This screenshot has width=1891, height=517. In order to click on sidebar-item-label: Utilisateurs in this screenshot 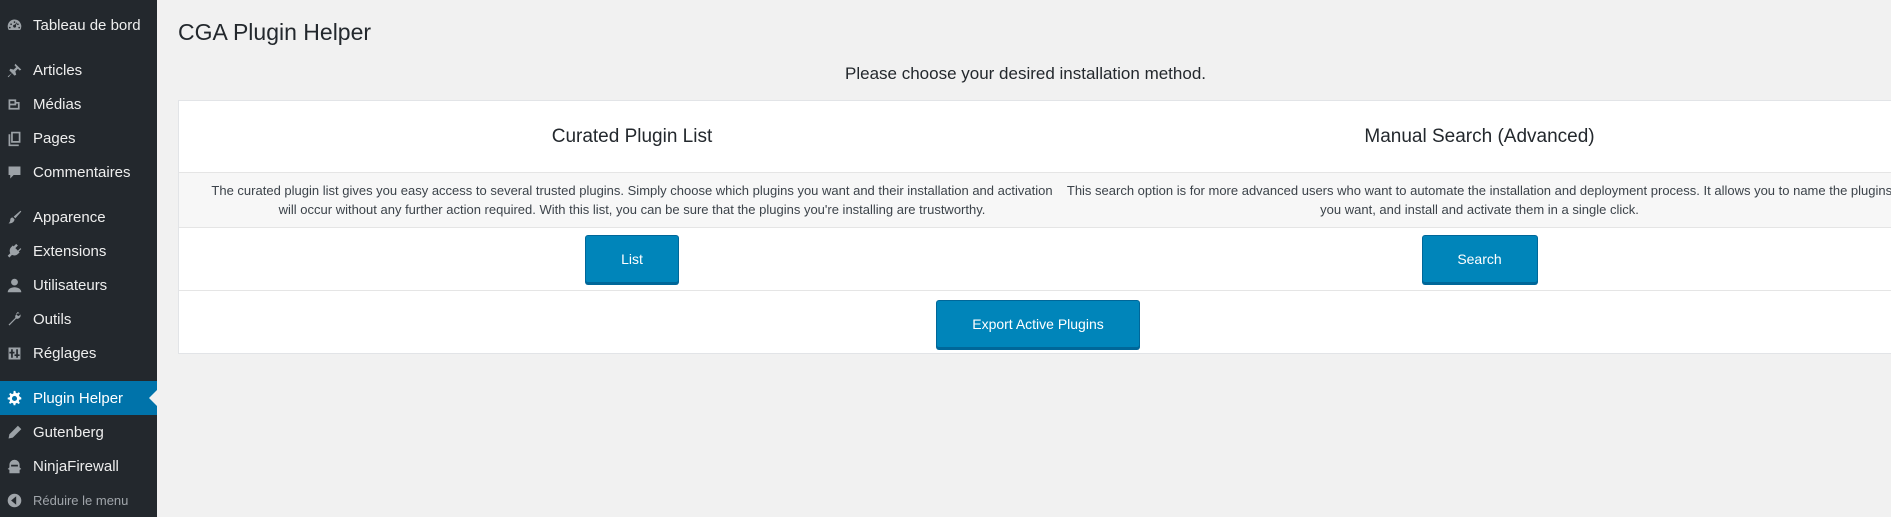, I will do `click(70, 285)`.